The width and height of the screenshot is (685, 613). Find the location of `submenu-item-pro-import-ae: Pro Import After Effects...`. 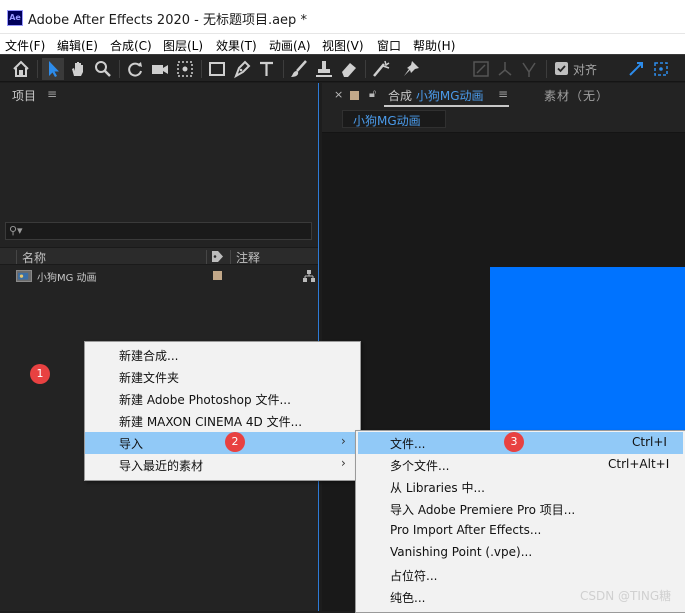

submenu-item-pro-import-ae: Pro Import After Effects... is located at coordinates (520, 531).